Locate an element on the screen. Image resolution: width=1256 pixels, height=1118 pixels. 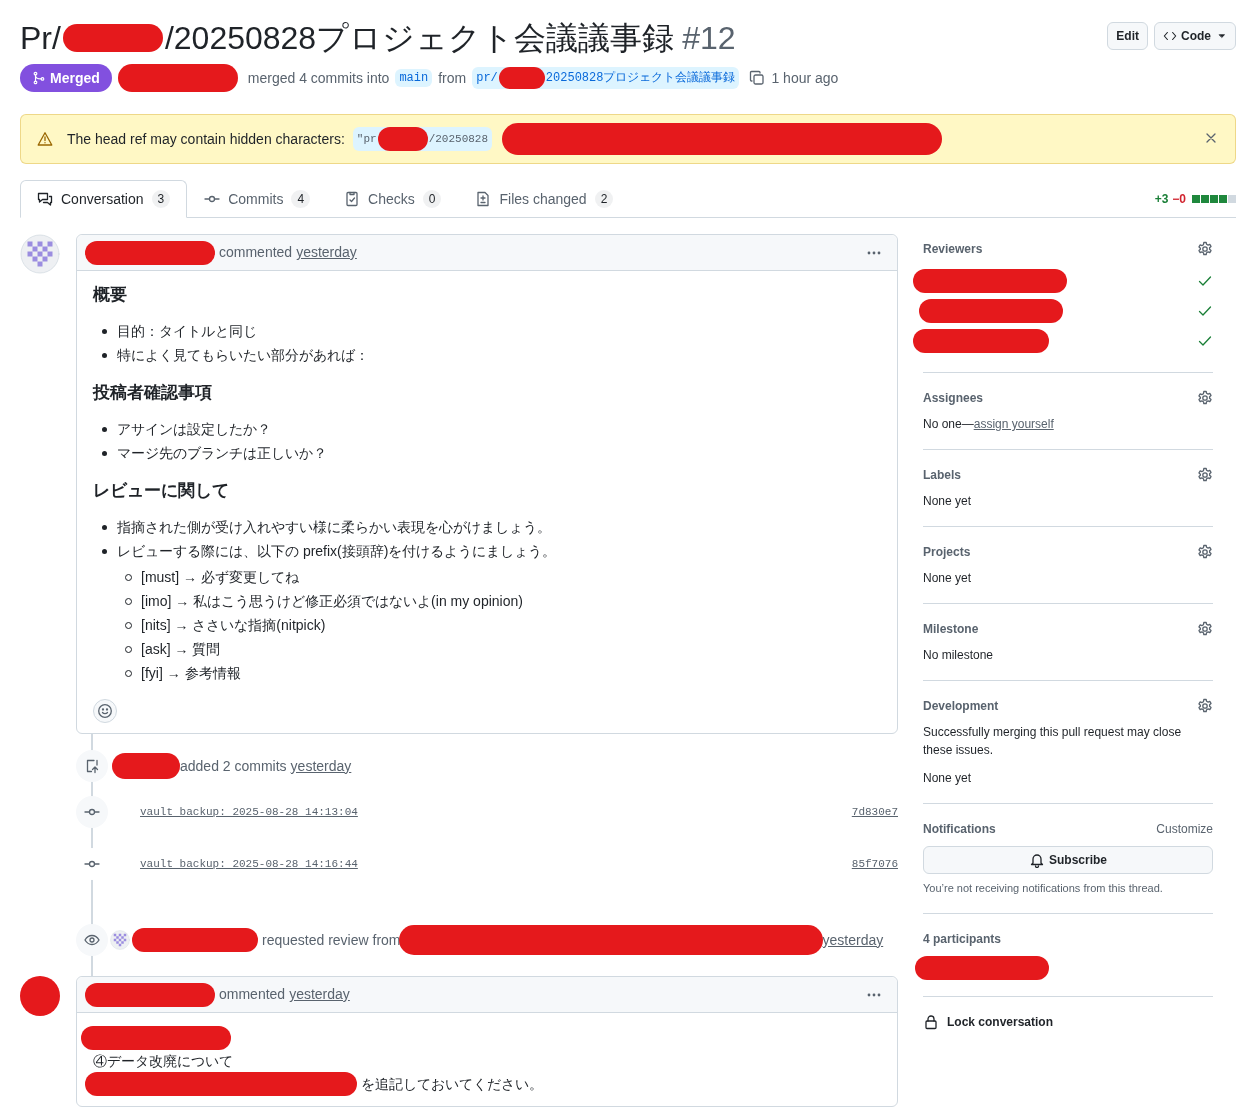
sidebar-text: Successfully merging this pull request may close these issues. is located at coordinates (1053, 741).